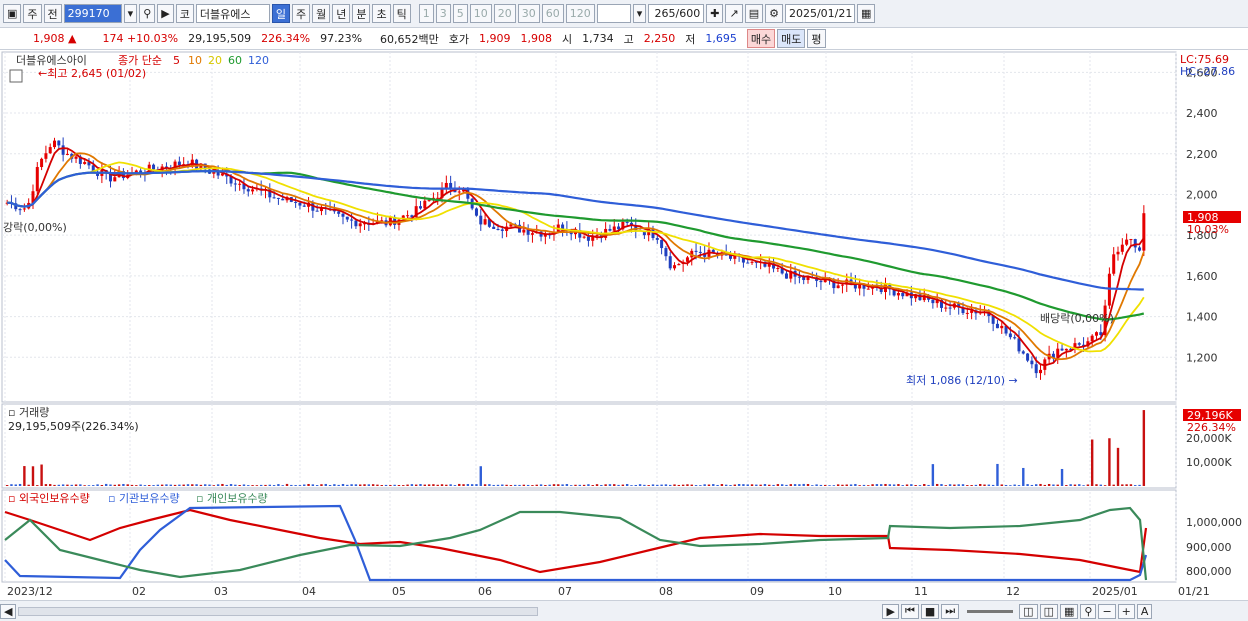  Describe the element at coordinates (460, 13) in the screenshot. I see `minute-button-5: 5` at that location.